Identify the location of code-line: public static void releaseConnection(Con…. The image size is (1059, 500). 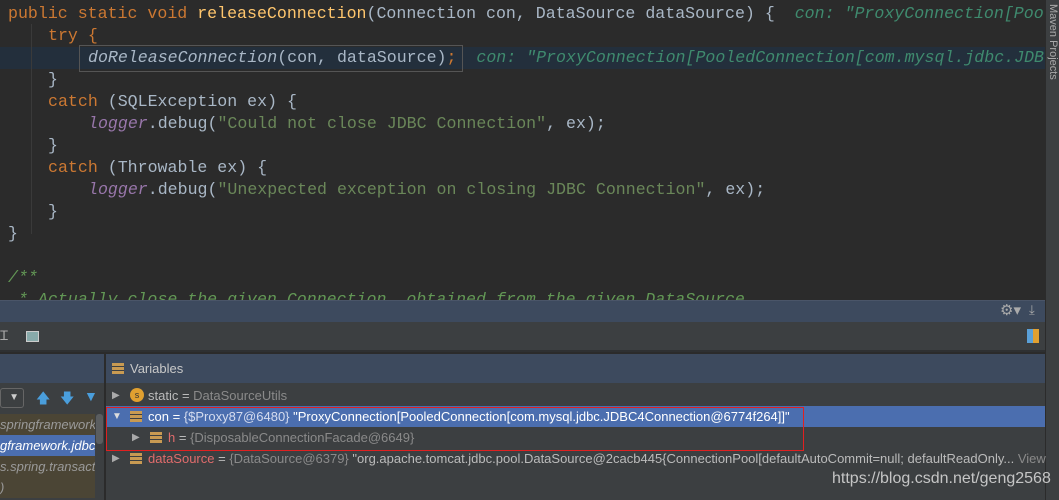
(526, 14).